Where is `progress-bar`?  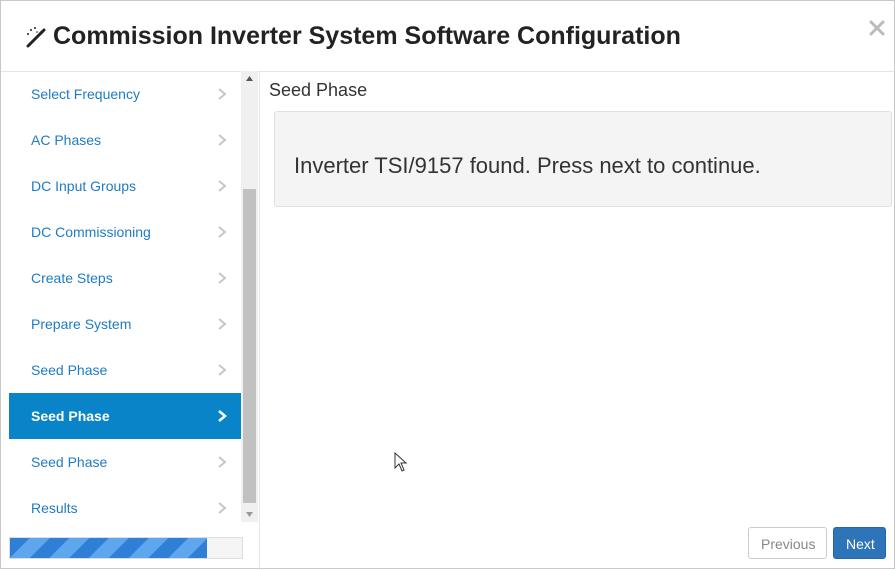
progress-bar is located at coordinates (126, 548).